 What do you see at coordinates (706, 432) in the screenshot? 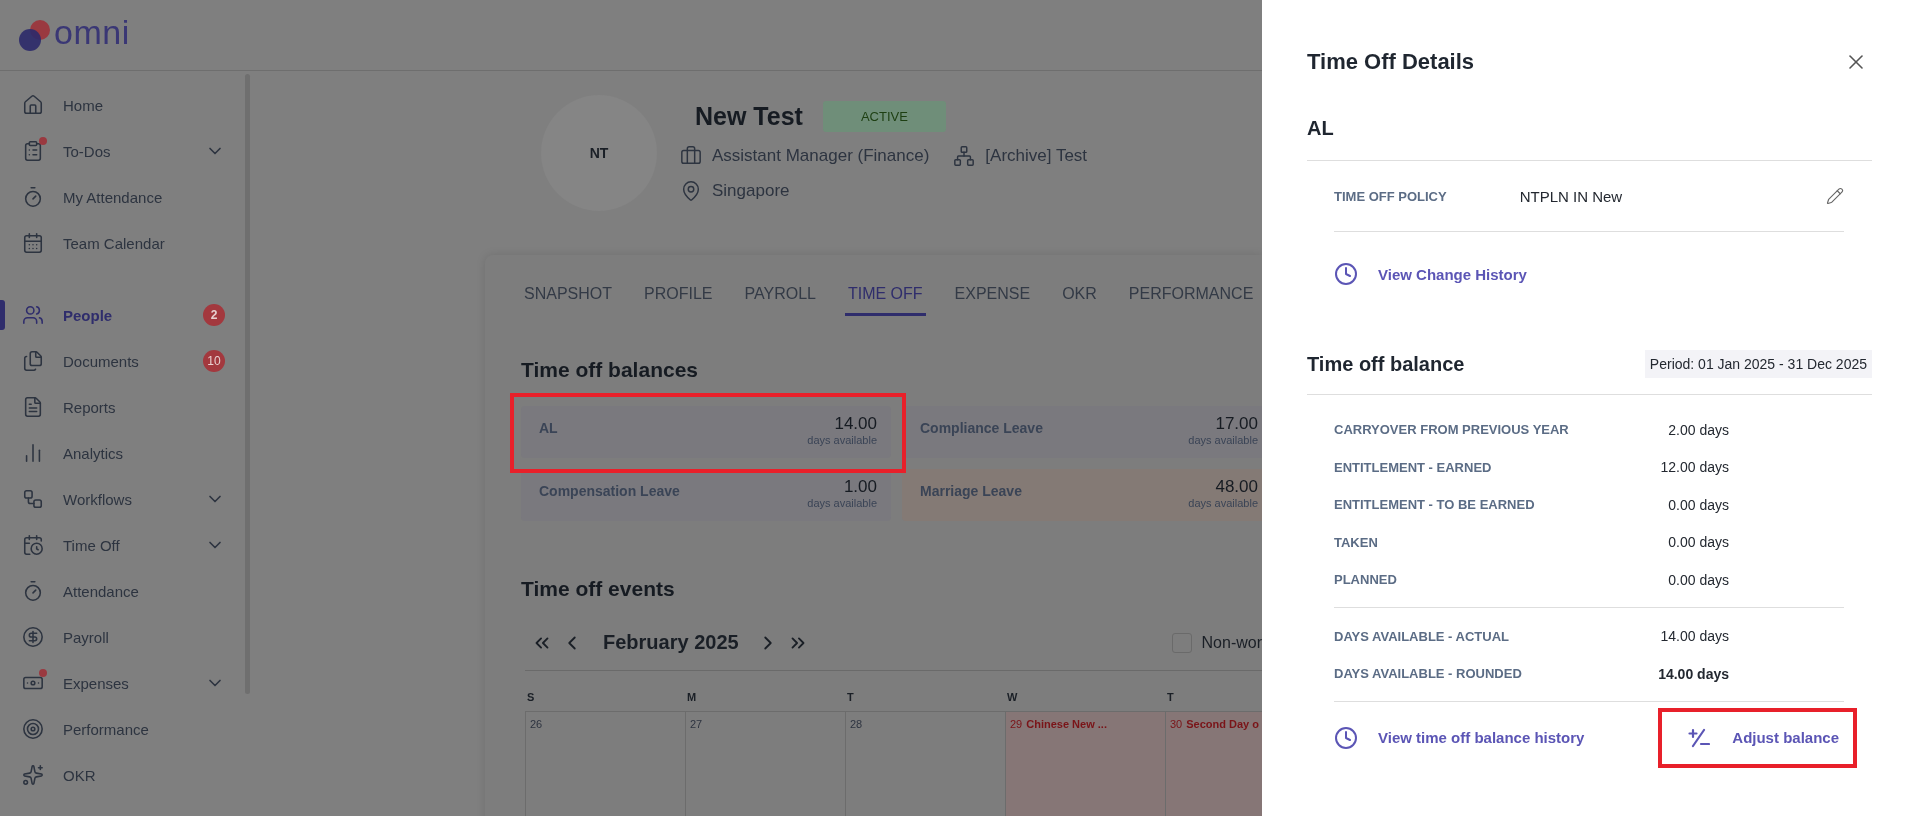
I see `leave-balance-card: AL 14.00 days available` at bounding box center [706, 432].